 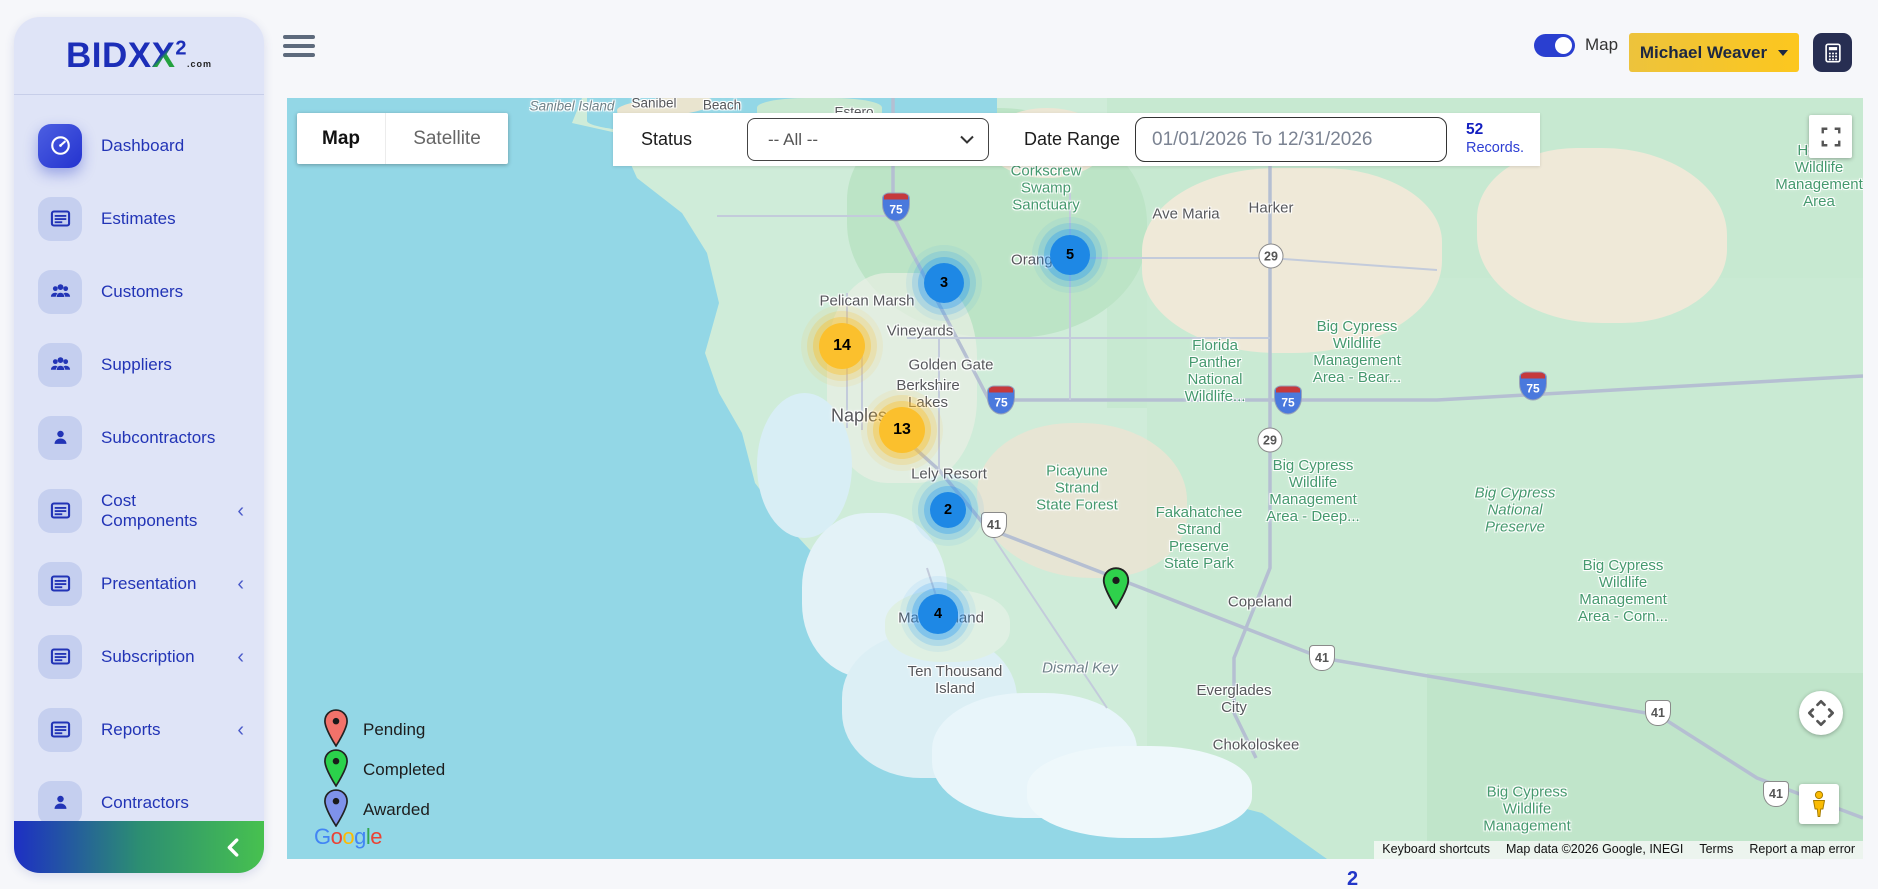 What do you see at coordinates (233, 847) in the screenshot?
I see `chevron-left-icon` at bounding box center [233, 847].